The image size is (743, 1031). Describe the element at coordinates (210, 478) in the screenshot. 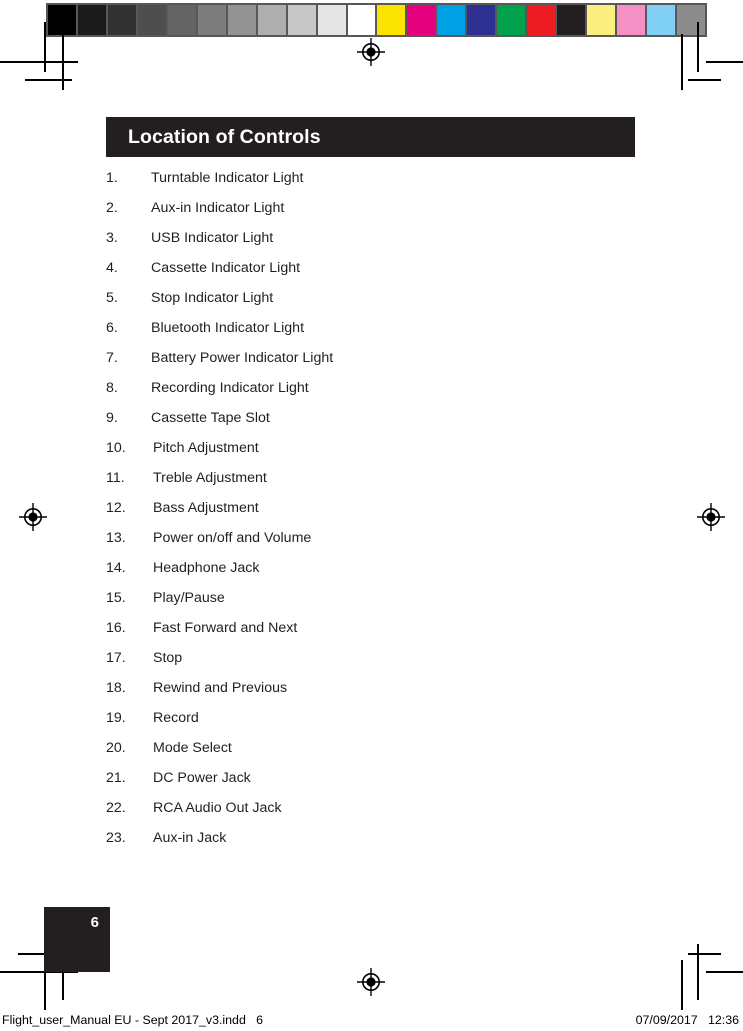

I see `control-item-label: Treble Adjustment` at that location.